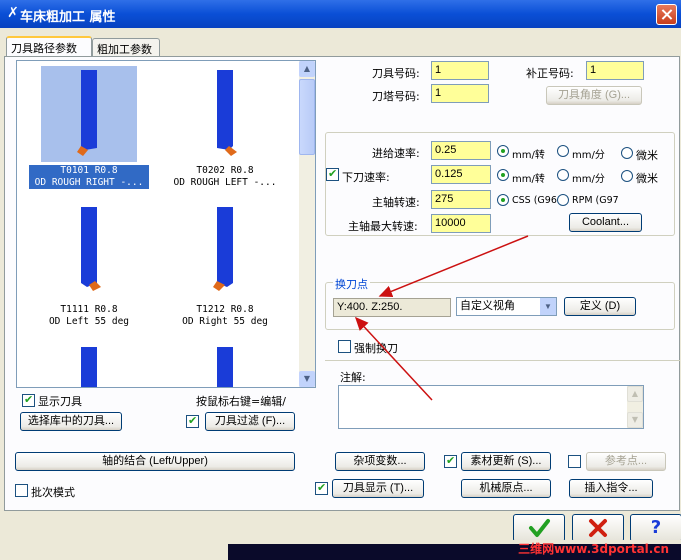 The image size is (681, 560). What do you see at coordinates (351, 284) in the screenshot?
I see `tool-change-label: 换刀点` at bounding box center [351, 284].